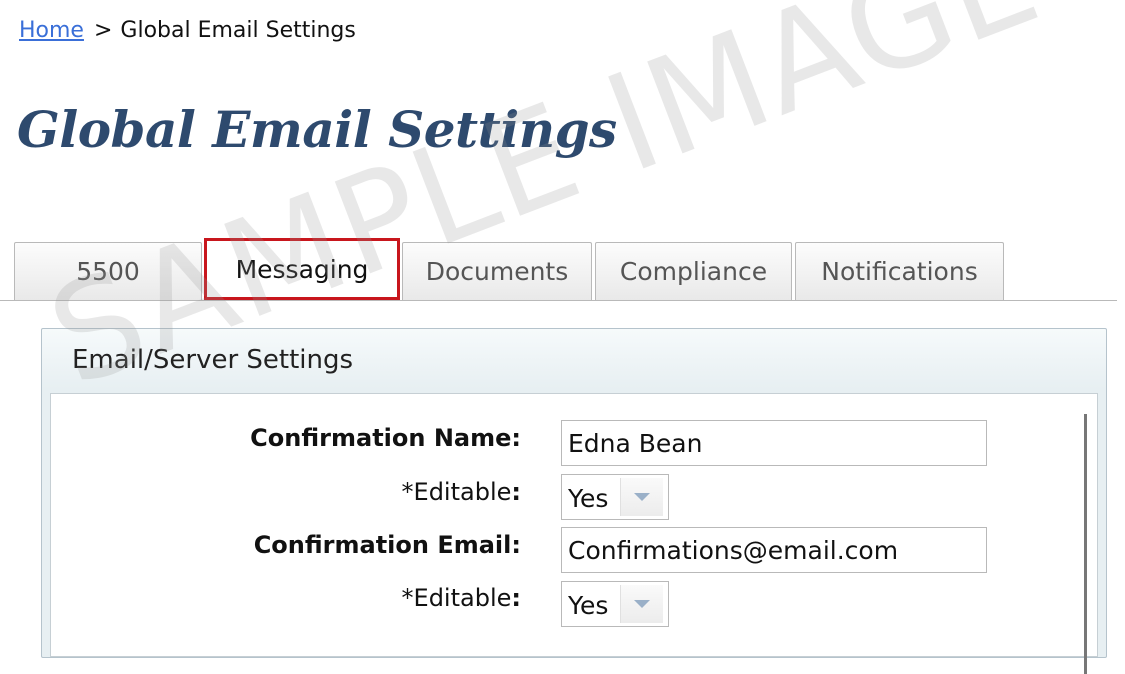 The image size is (1125, 674). I want to click on confirmation-name-label: Confirmation Name:, so click(385, 438).